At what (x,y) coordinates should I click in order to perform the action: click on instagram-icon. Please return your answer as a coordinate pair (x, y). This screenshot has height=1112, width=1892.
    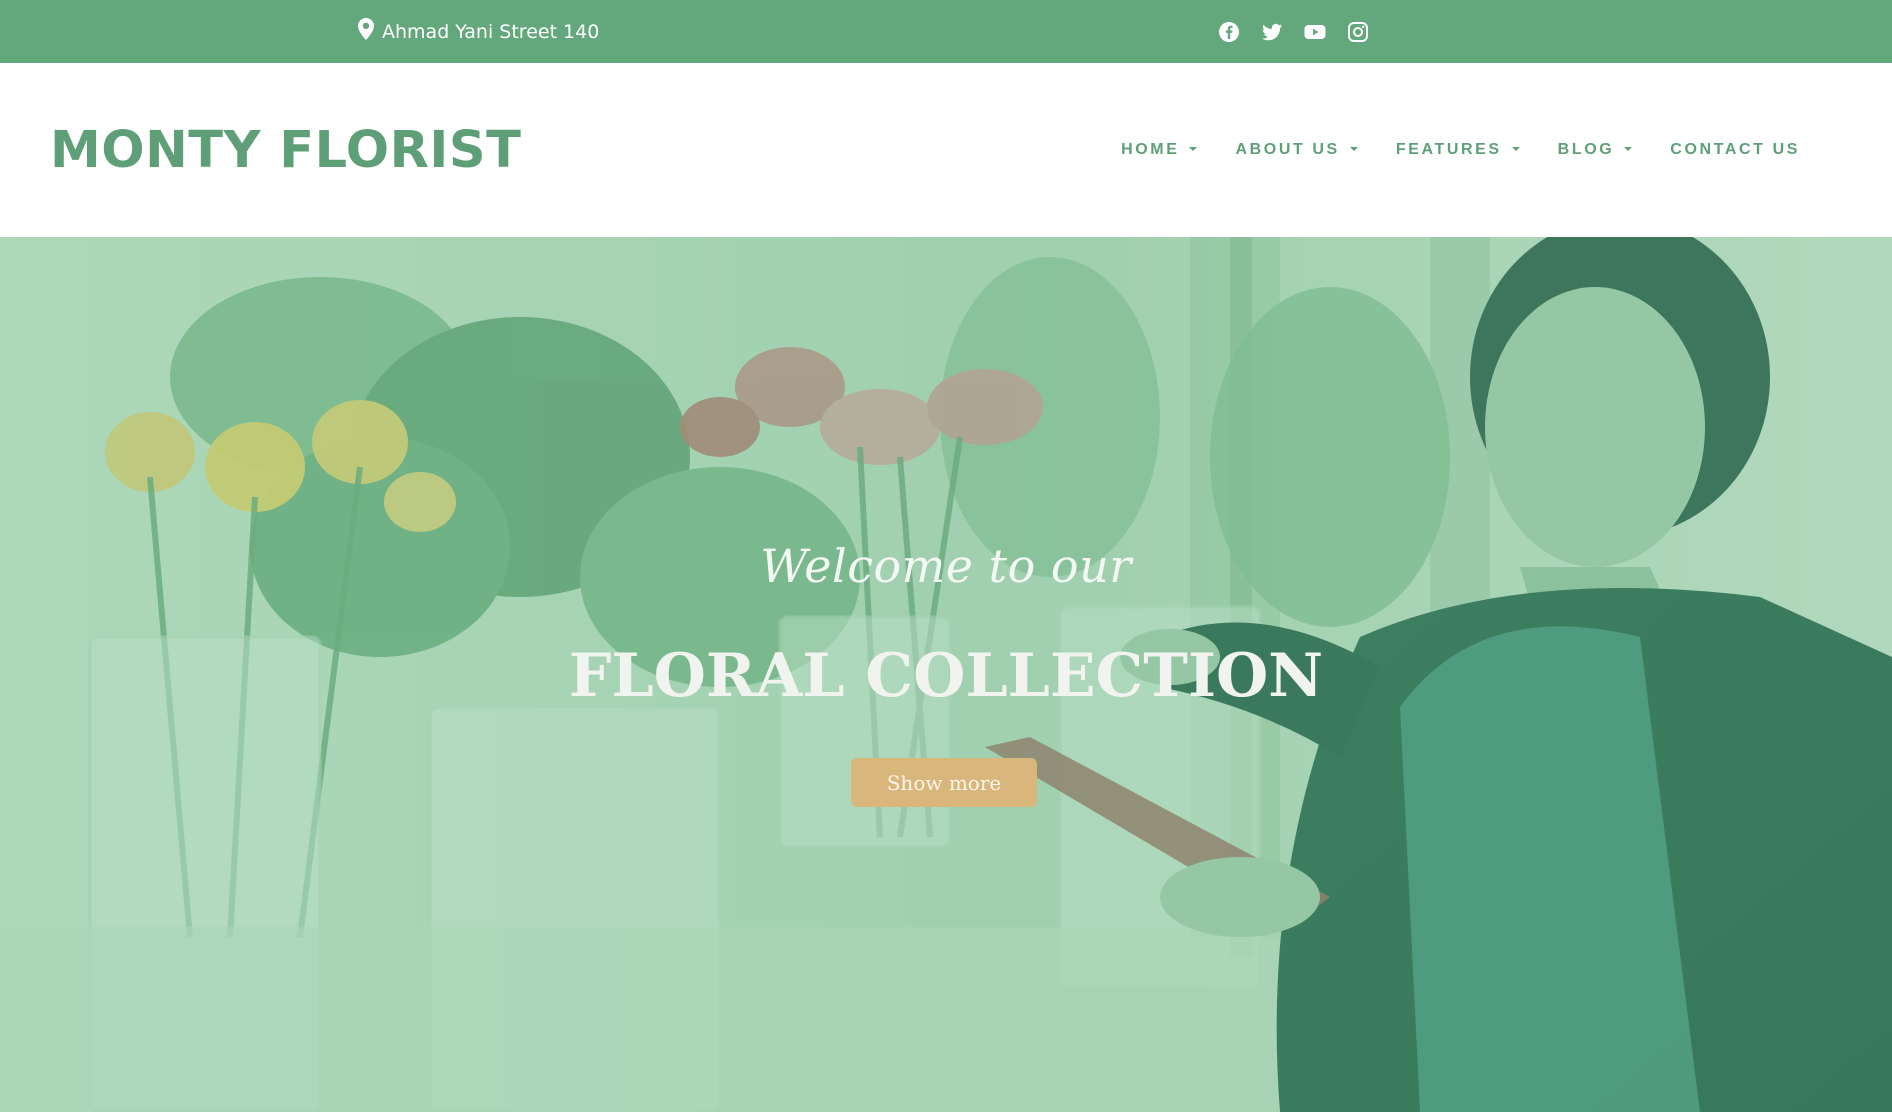
    Looking at the image, I should click on (1358, 32).